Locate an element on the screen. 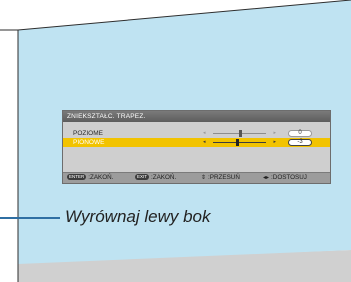 The height and width of the screenshot is (282, 351). dialog-title: ZNIEKSZTAŁC. TRAPEZ. is located at coordinates (196, 116).